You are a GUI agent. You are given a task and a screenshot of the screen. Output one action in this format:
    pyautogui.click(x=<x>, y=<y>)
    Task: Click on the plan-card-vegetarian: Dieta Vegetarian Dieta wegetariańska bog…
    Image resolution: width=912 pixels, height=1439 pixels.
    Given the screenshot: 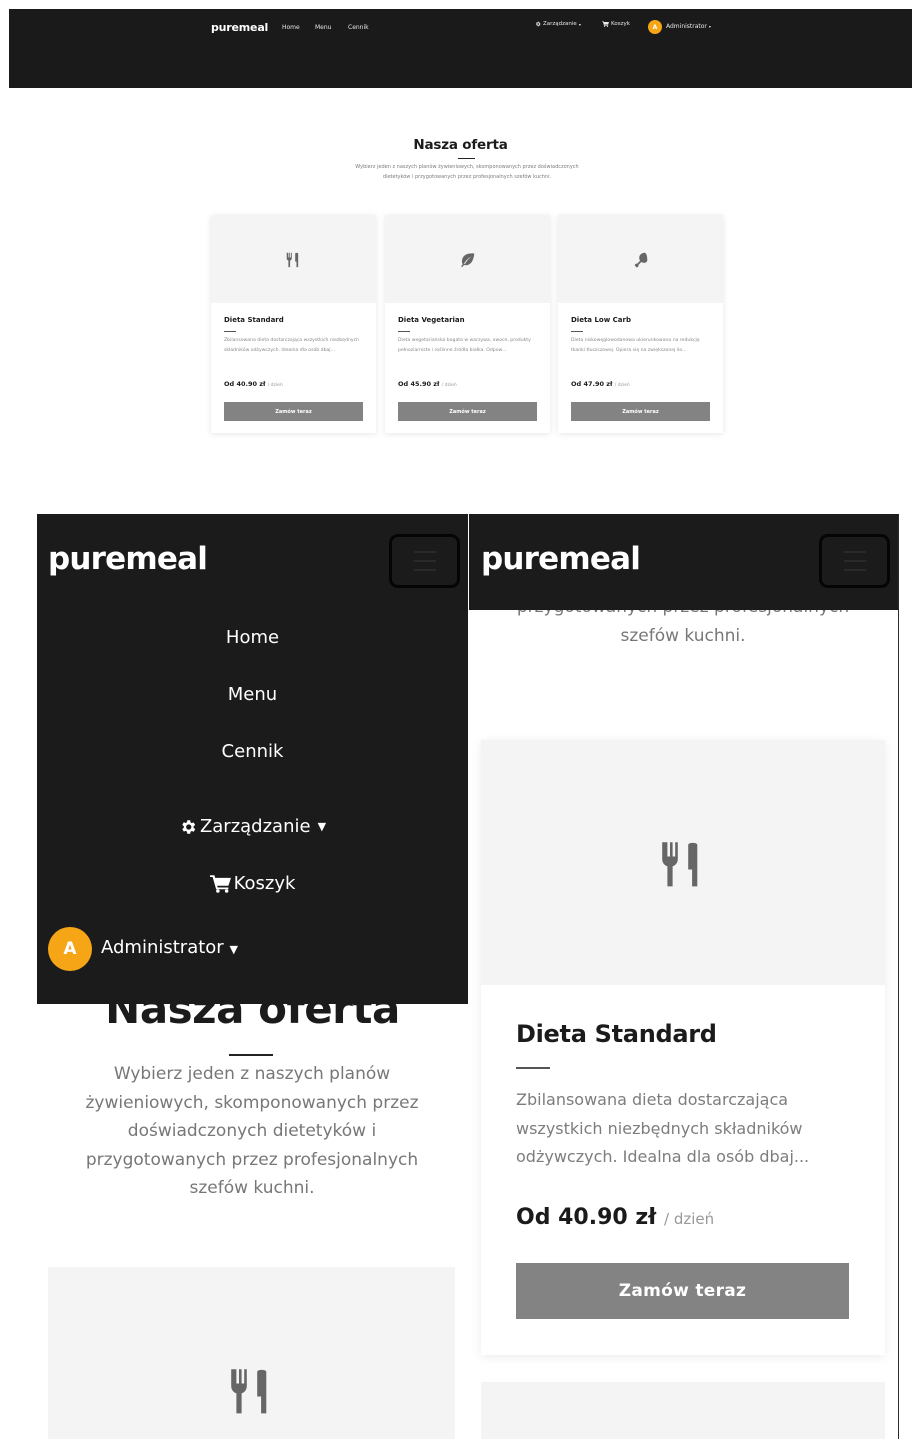 What is the action you would take?
    pyautogui.click(x=467, y=324)
    